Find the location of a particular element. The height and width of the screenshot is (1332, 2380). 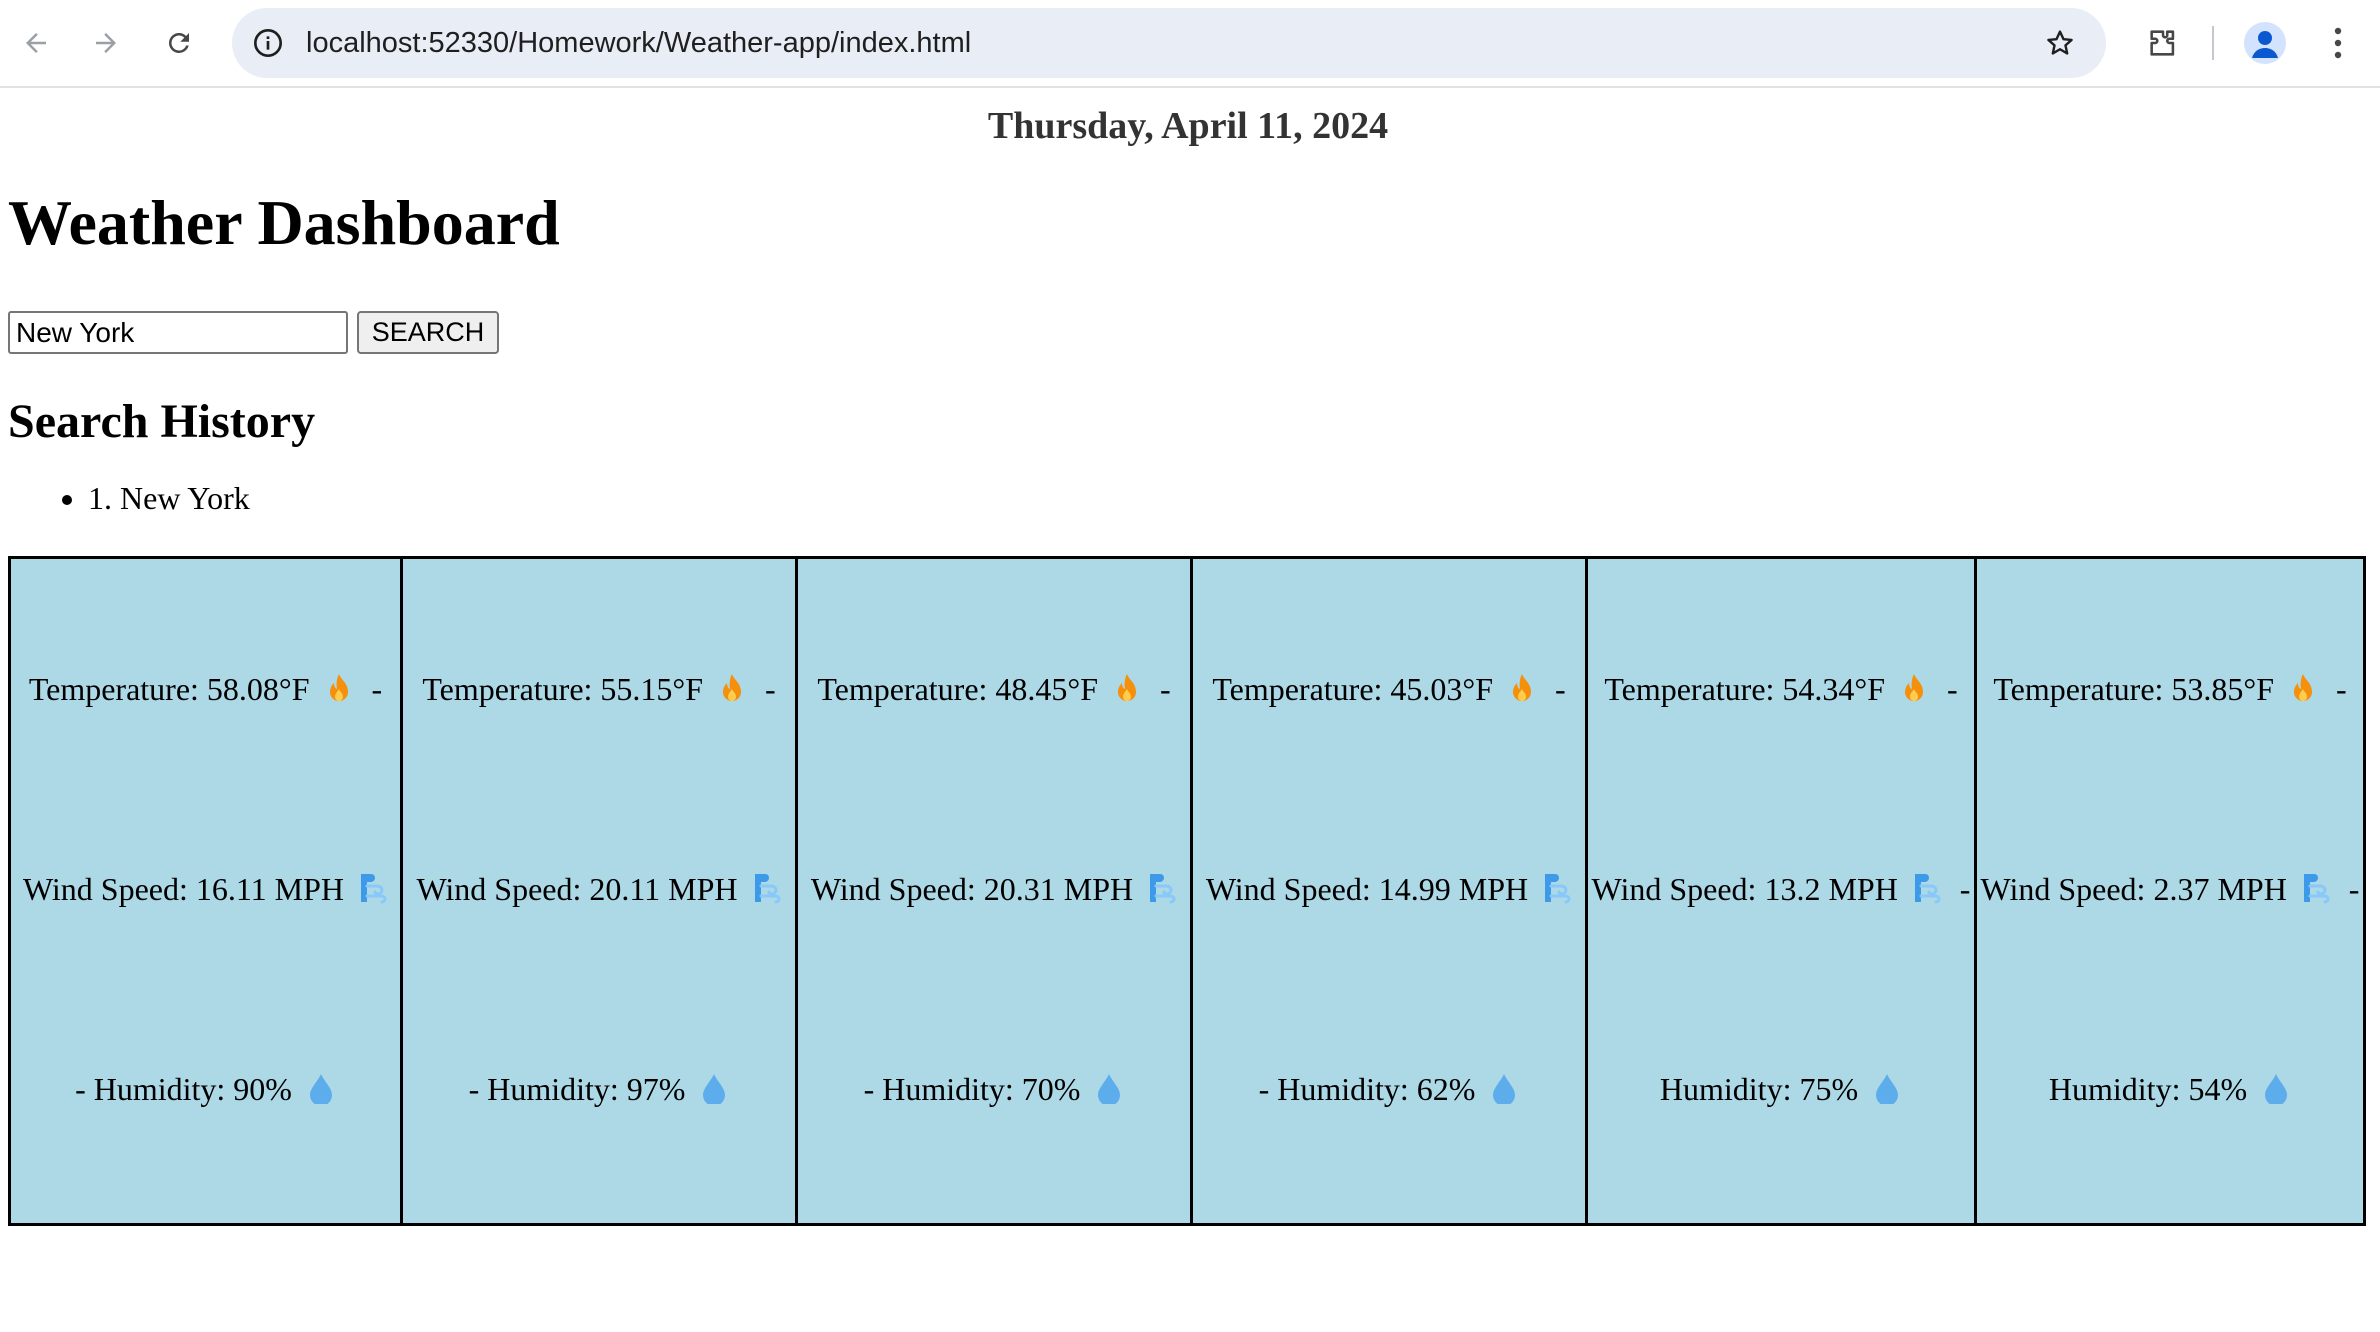

search-history-list: 1. New York is located at coordinates (125, 498).